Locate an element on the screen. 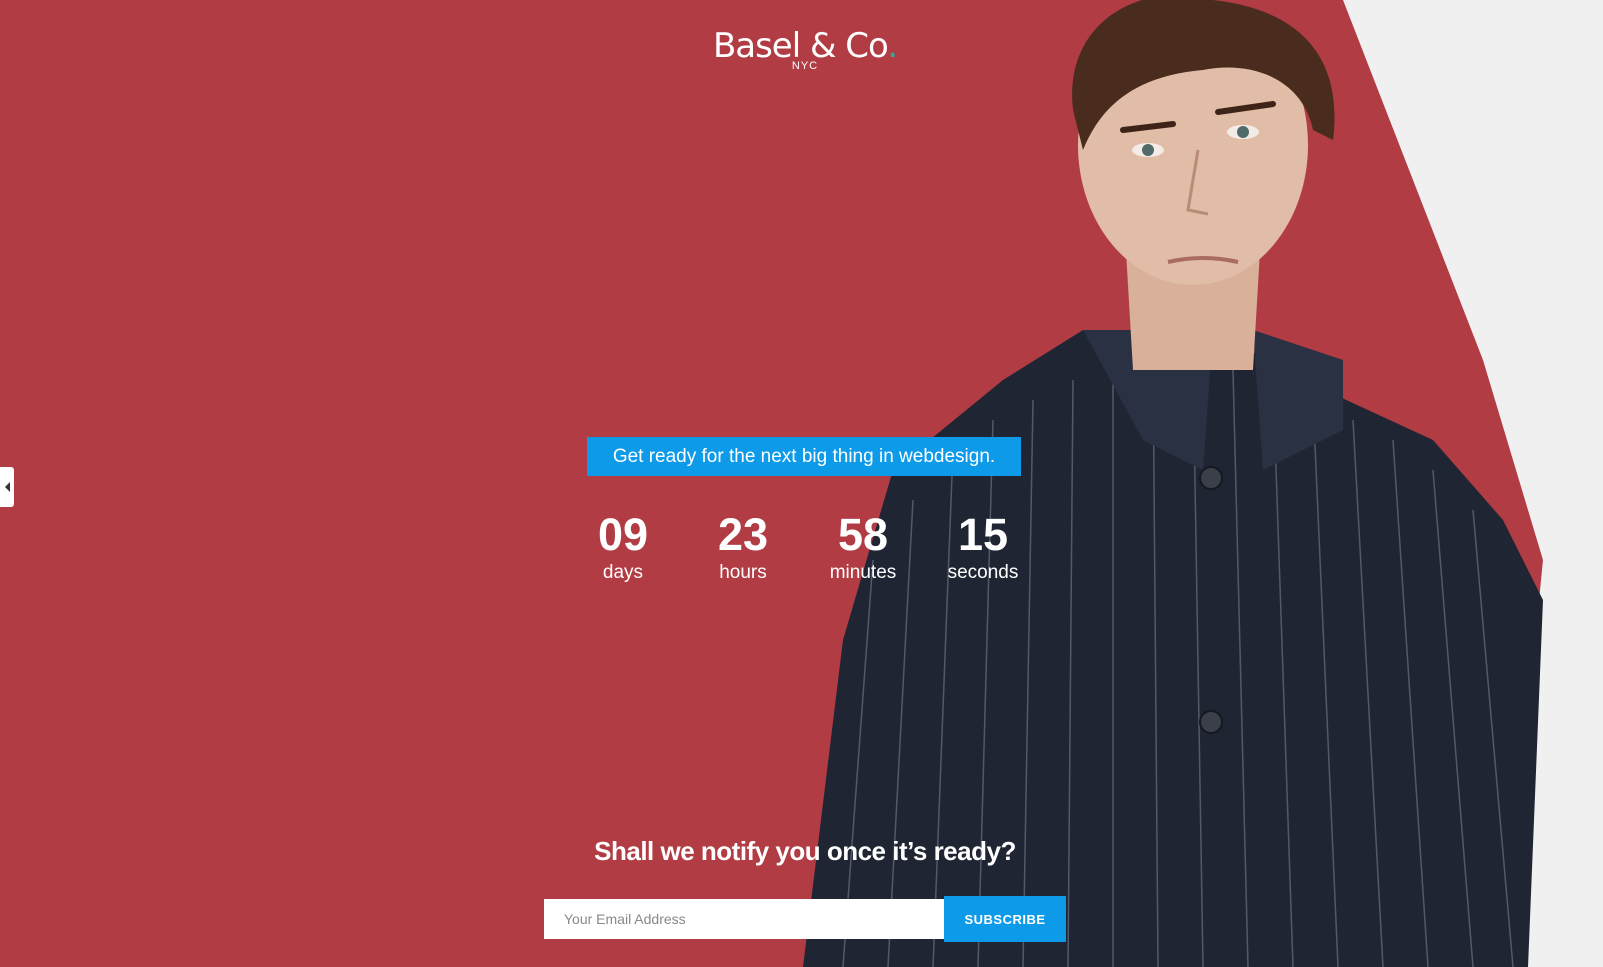 This screenshot has width=1603, height=967. countdown-minutes-value: 58 is located at coordinates (863, 534).